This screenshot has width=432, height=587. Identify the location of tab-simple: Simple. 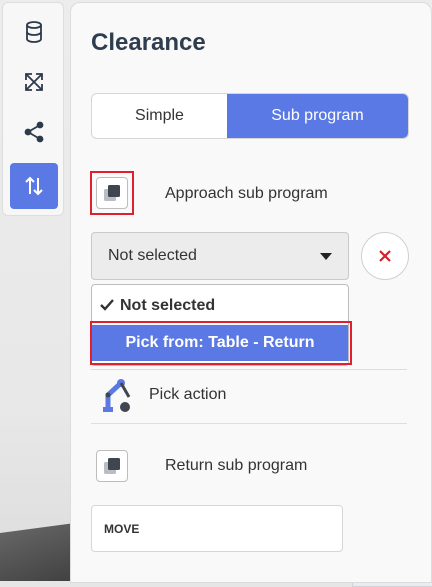
(159, 116).